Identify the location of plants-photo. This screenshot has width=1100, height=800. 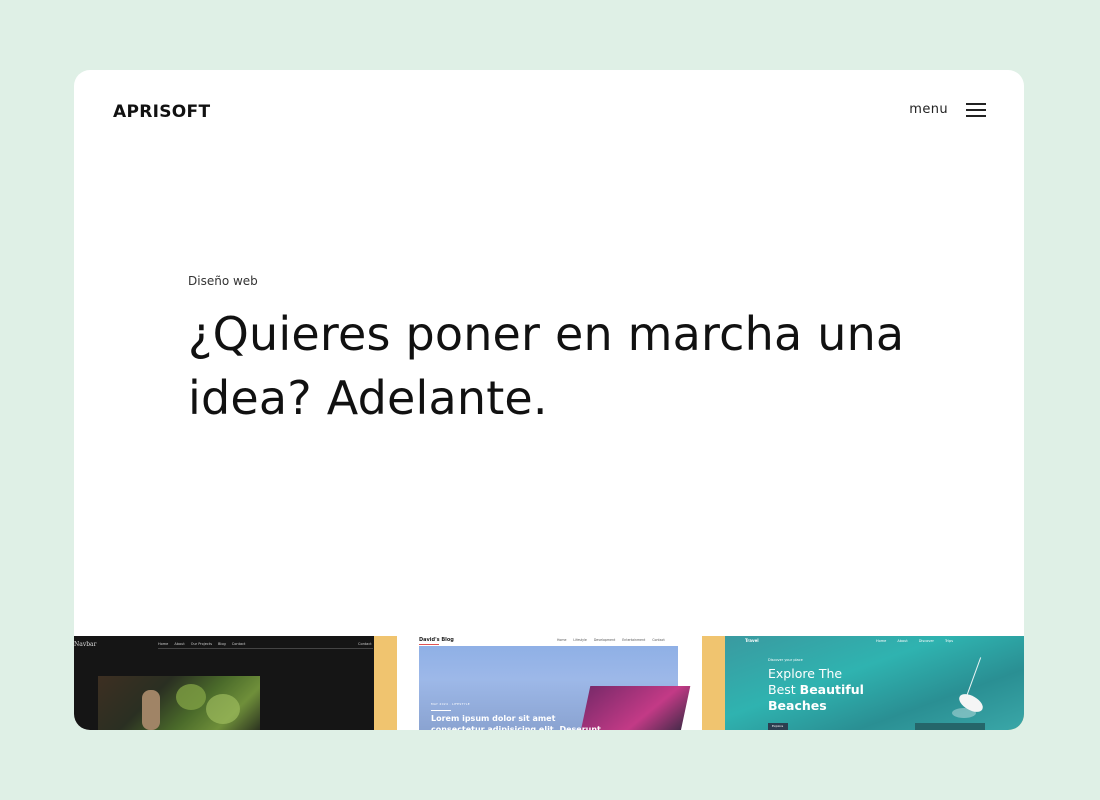
(179, 703).